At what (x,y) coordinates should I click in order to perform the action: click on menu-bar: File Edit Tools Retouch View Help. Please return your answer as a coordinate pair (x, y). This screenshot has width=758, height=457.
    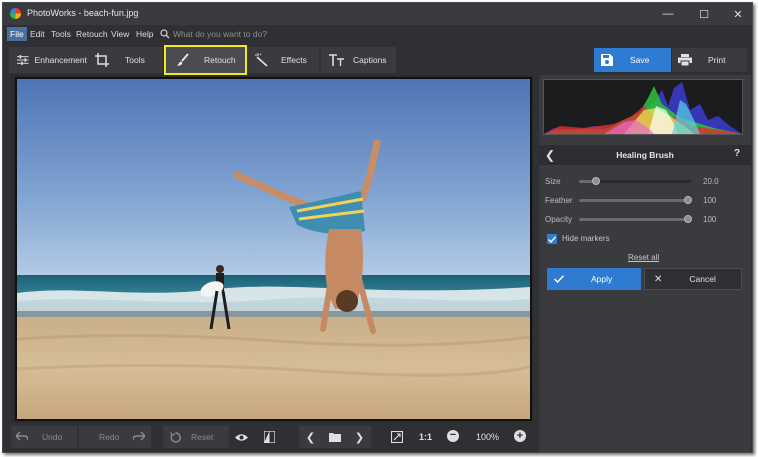
    Looking at the image, I should click on (377, 34).